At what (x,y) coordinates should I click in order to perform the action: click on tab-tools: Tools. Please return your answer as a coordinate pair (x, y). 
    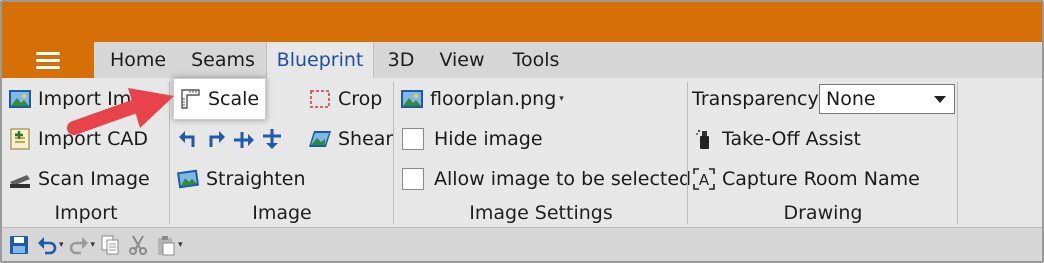
    Looking at the image, I should click on (536, 60).